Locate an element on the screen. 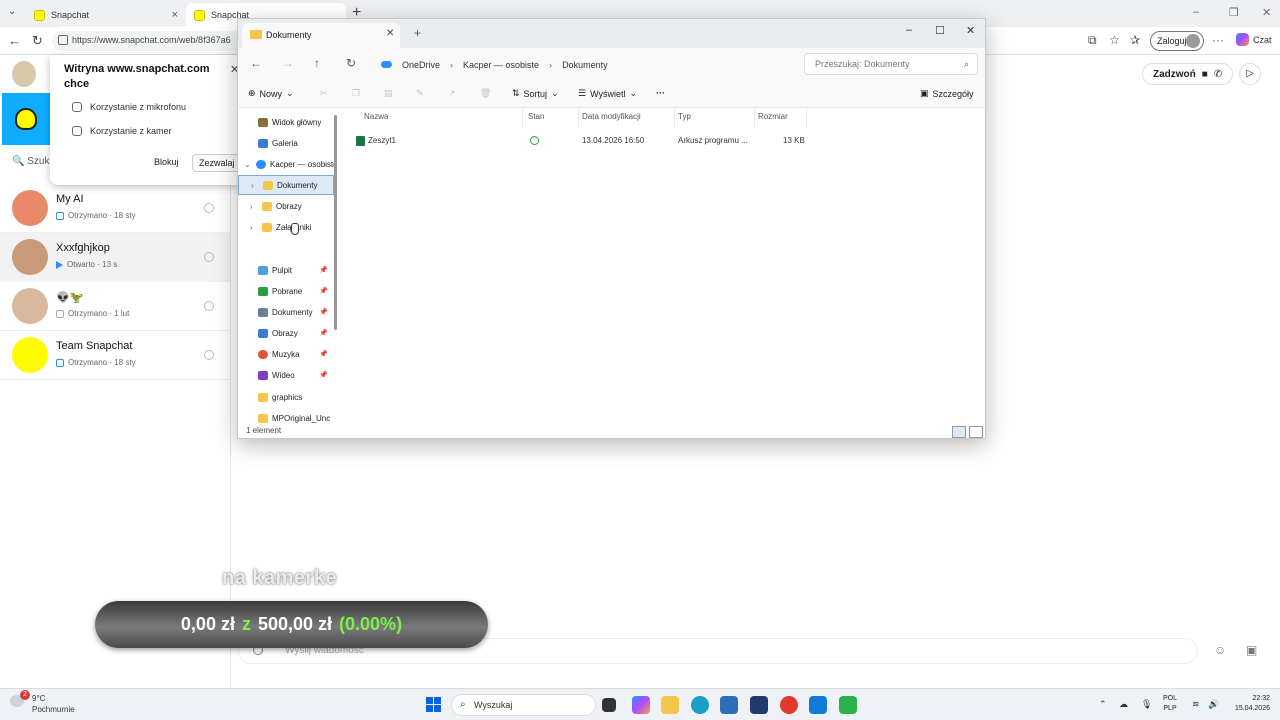 The width and height of the screenshot is (1280, 720). sidebar-item-documents-onedrive: › Dokumenty is located at coordinates (286, 185).